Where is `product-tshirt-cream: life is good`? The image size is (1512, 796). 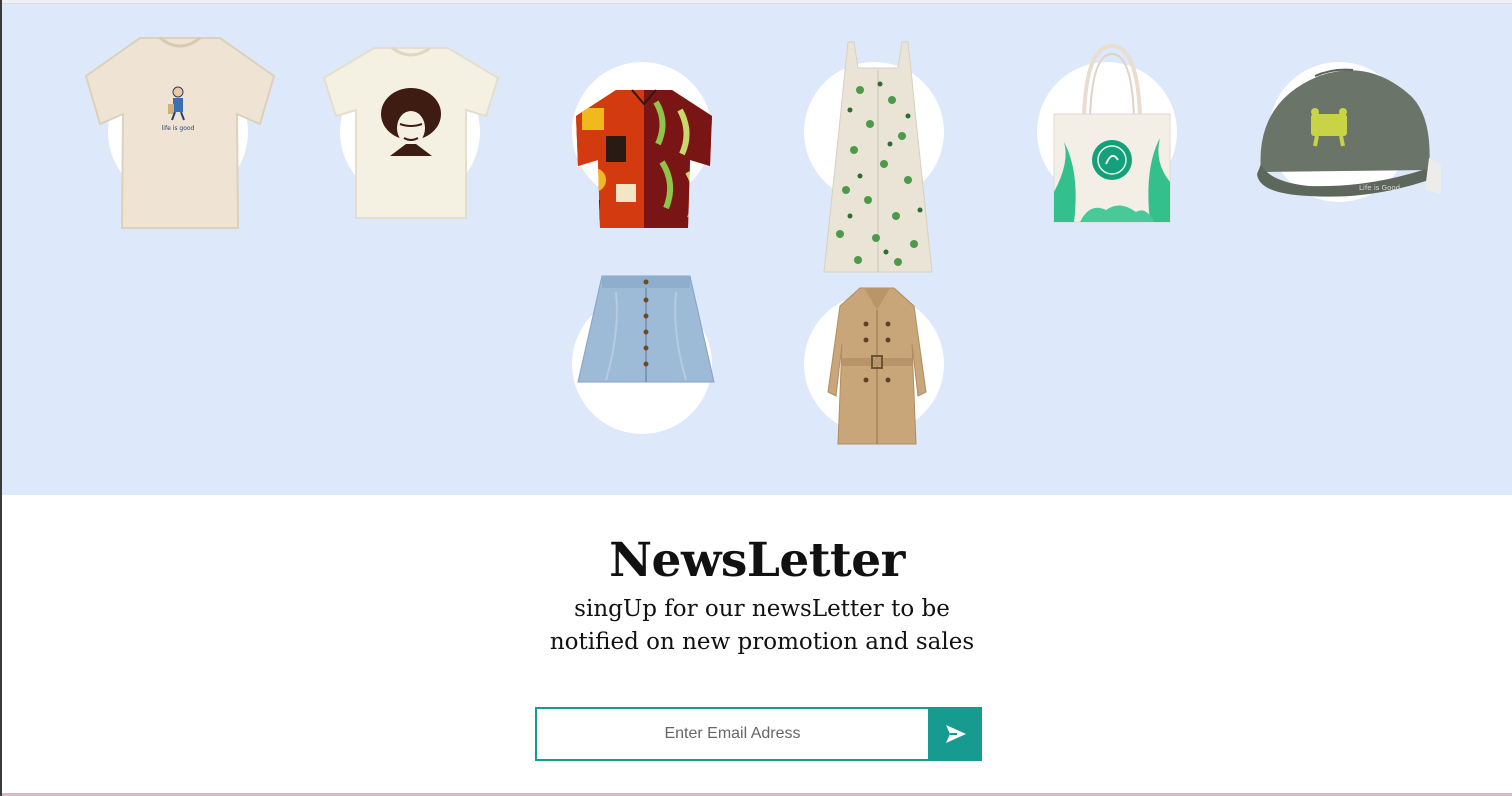 product-tshirt-cream: life is good is located at coordinates (180, 132).